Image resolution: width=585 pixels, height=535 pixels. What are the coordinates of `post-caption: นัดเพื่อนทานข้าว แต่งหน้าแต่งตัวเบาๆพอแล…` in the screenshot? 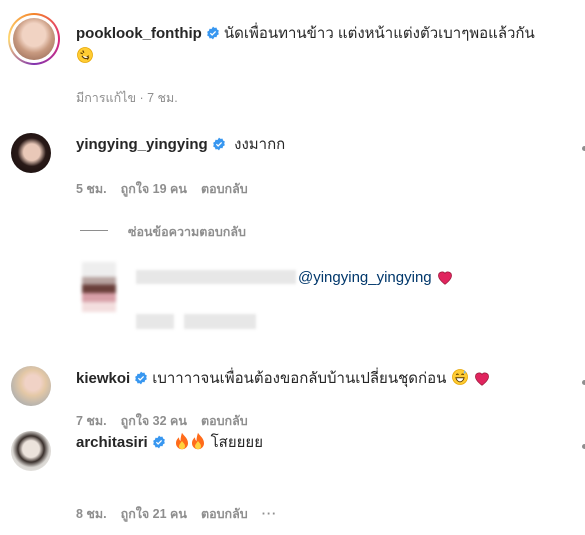 It's located at (379, 33).